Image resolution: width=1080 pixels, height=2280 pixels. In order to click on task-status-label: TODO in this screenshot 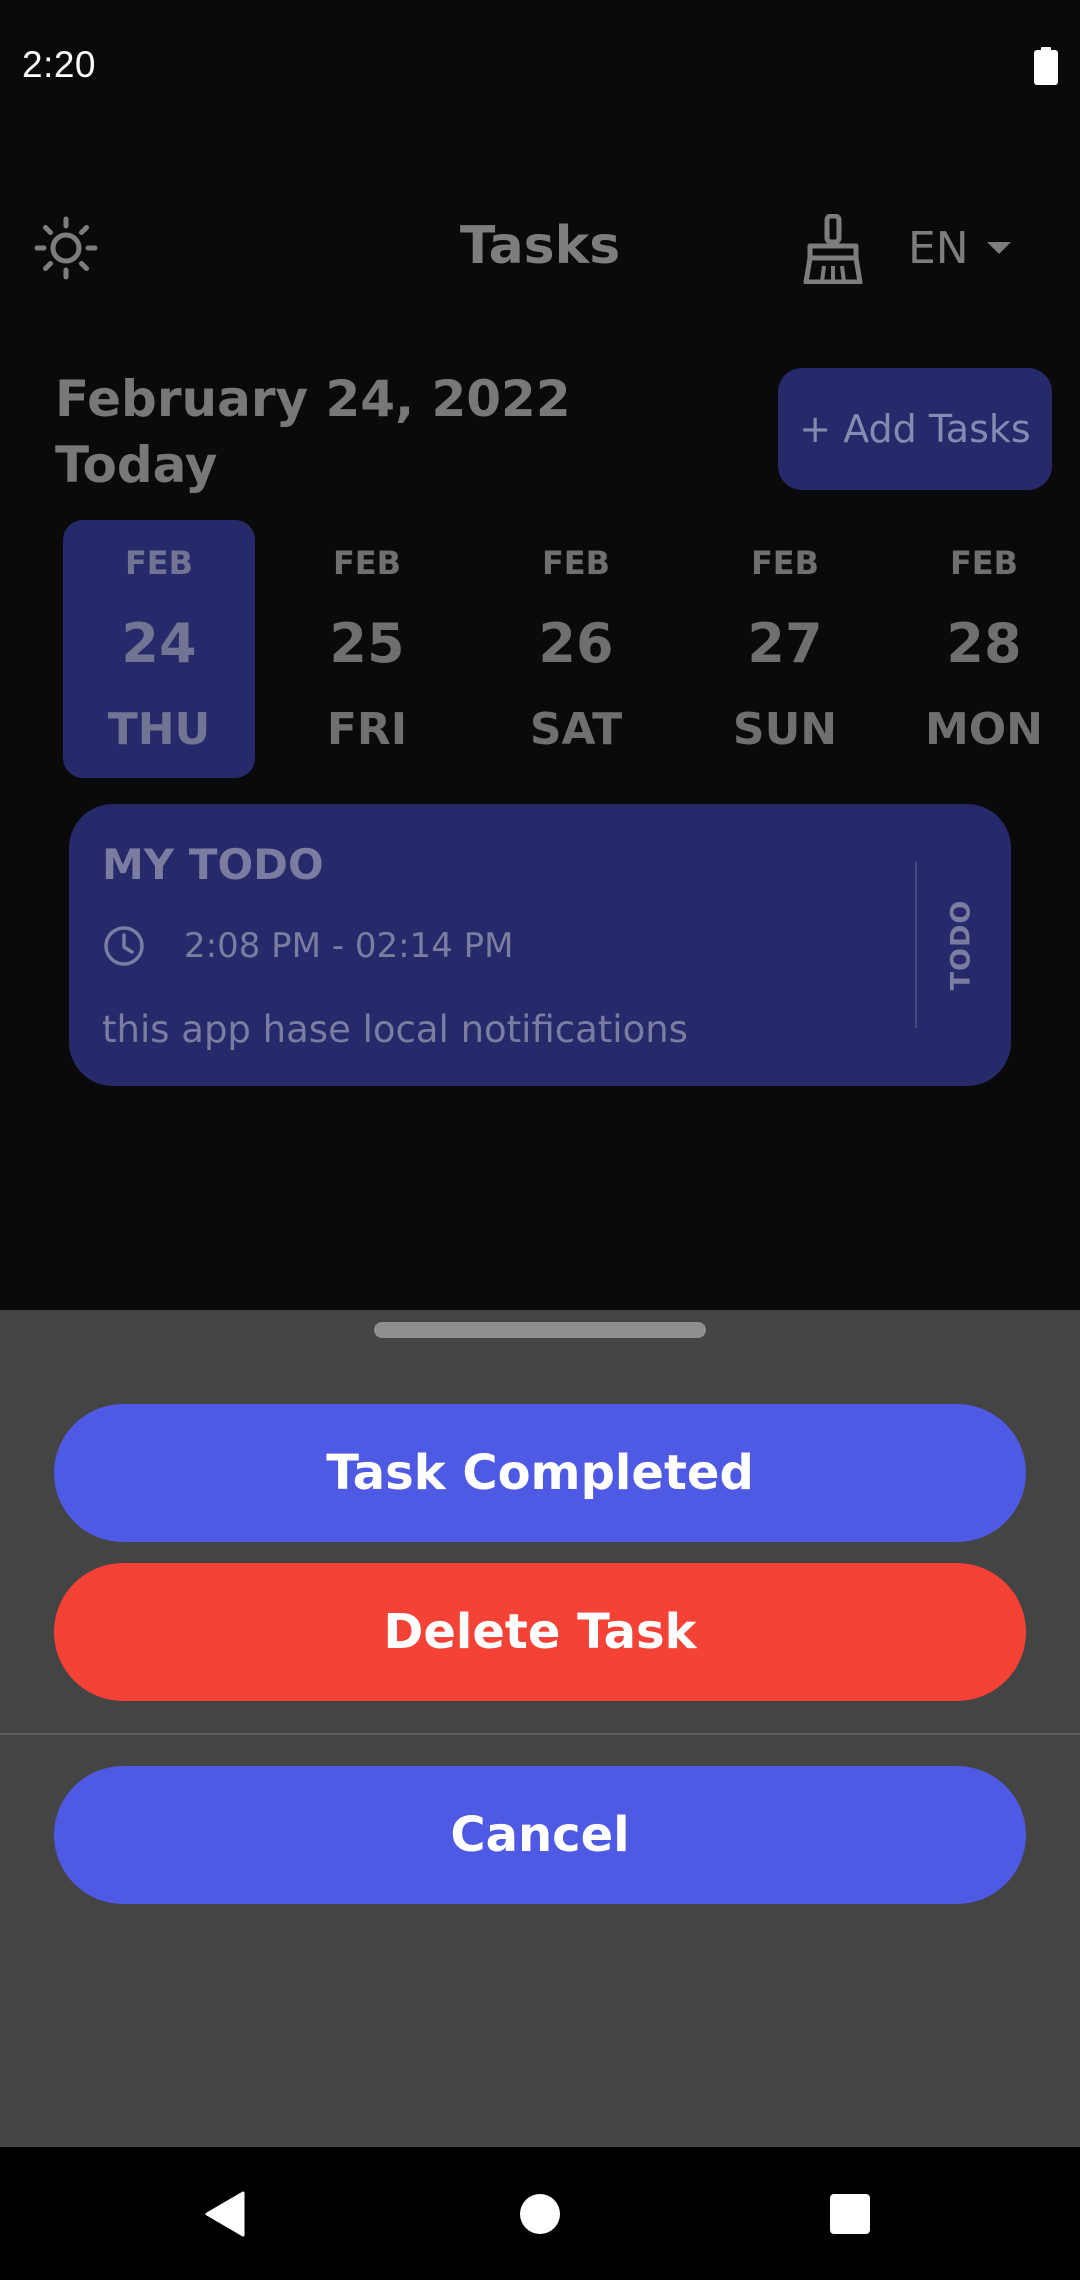, I will do `click(961, 945)`.